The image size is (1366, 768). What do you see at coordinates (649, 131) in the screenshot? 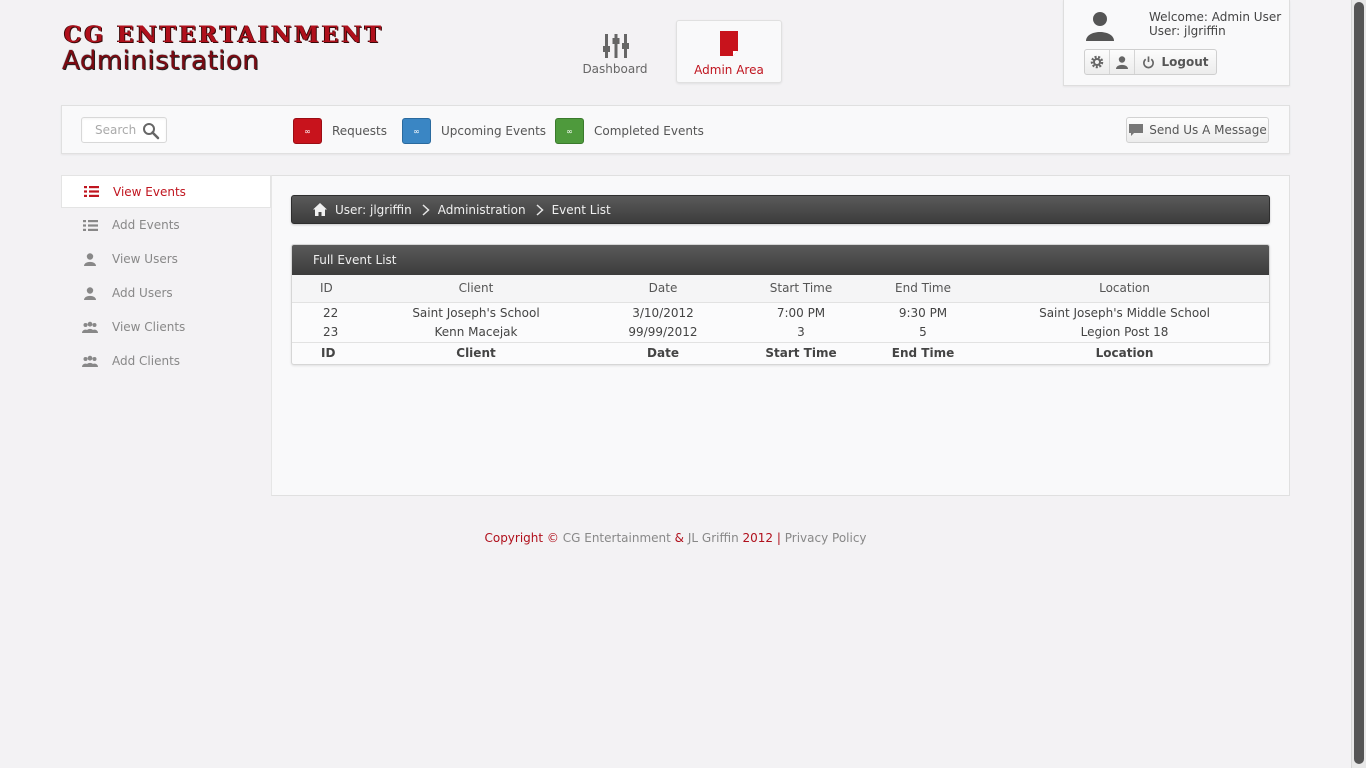
I see `completed-events-label: Completed Events` at bounding box center [649, 131].